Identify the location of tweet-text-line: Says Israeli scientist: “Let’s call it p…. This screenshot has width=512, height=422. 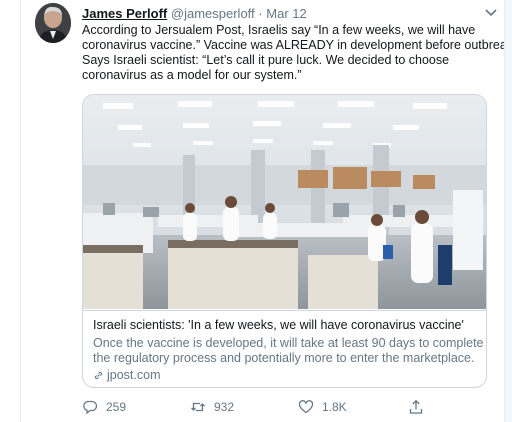
(266, 60).